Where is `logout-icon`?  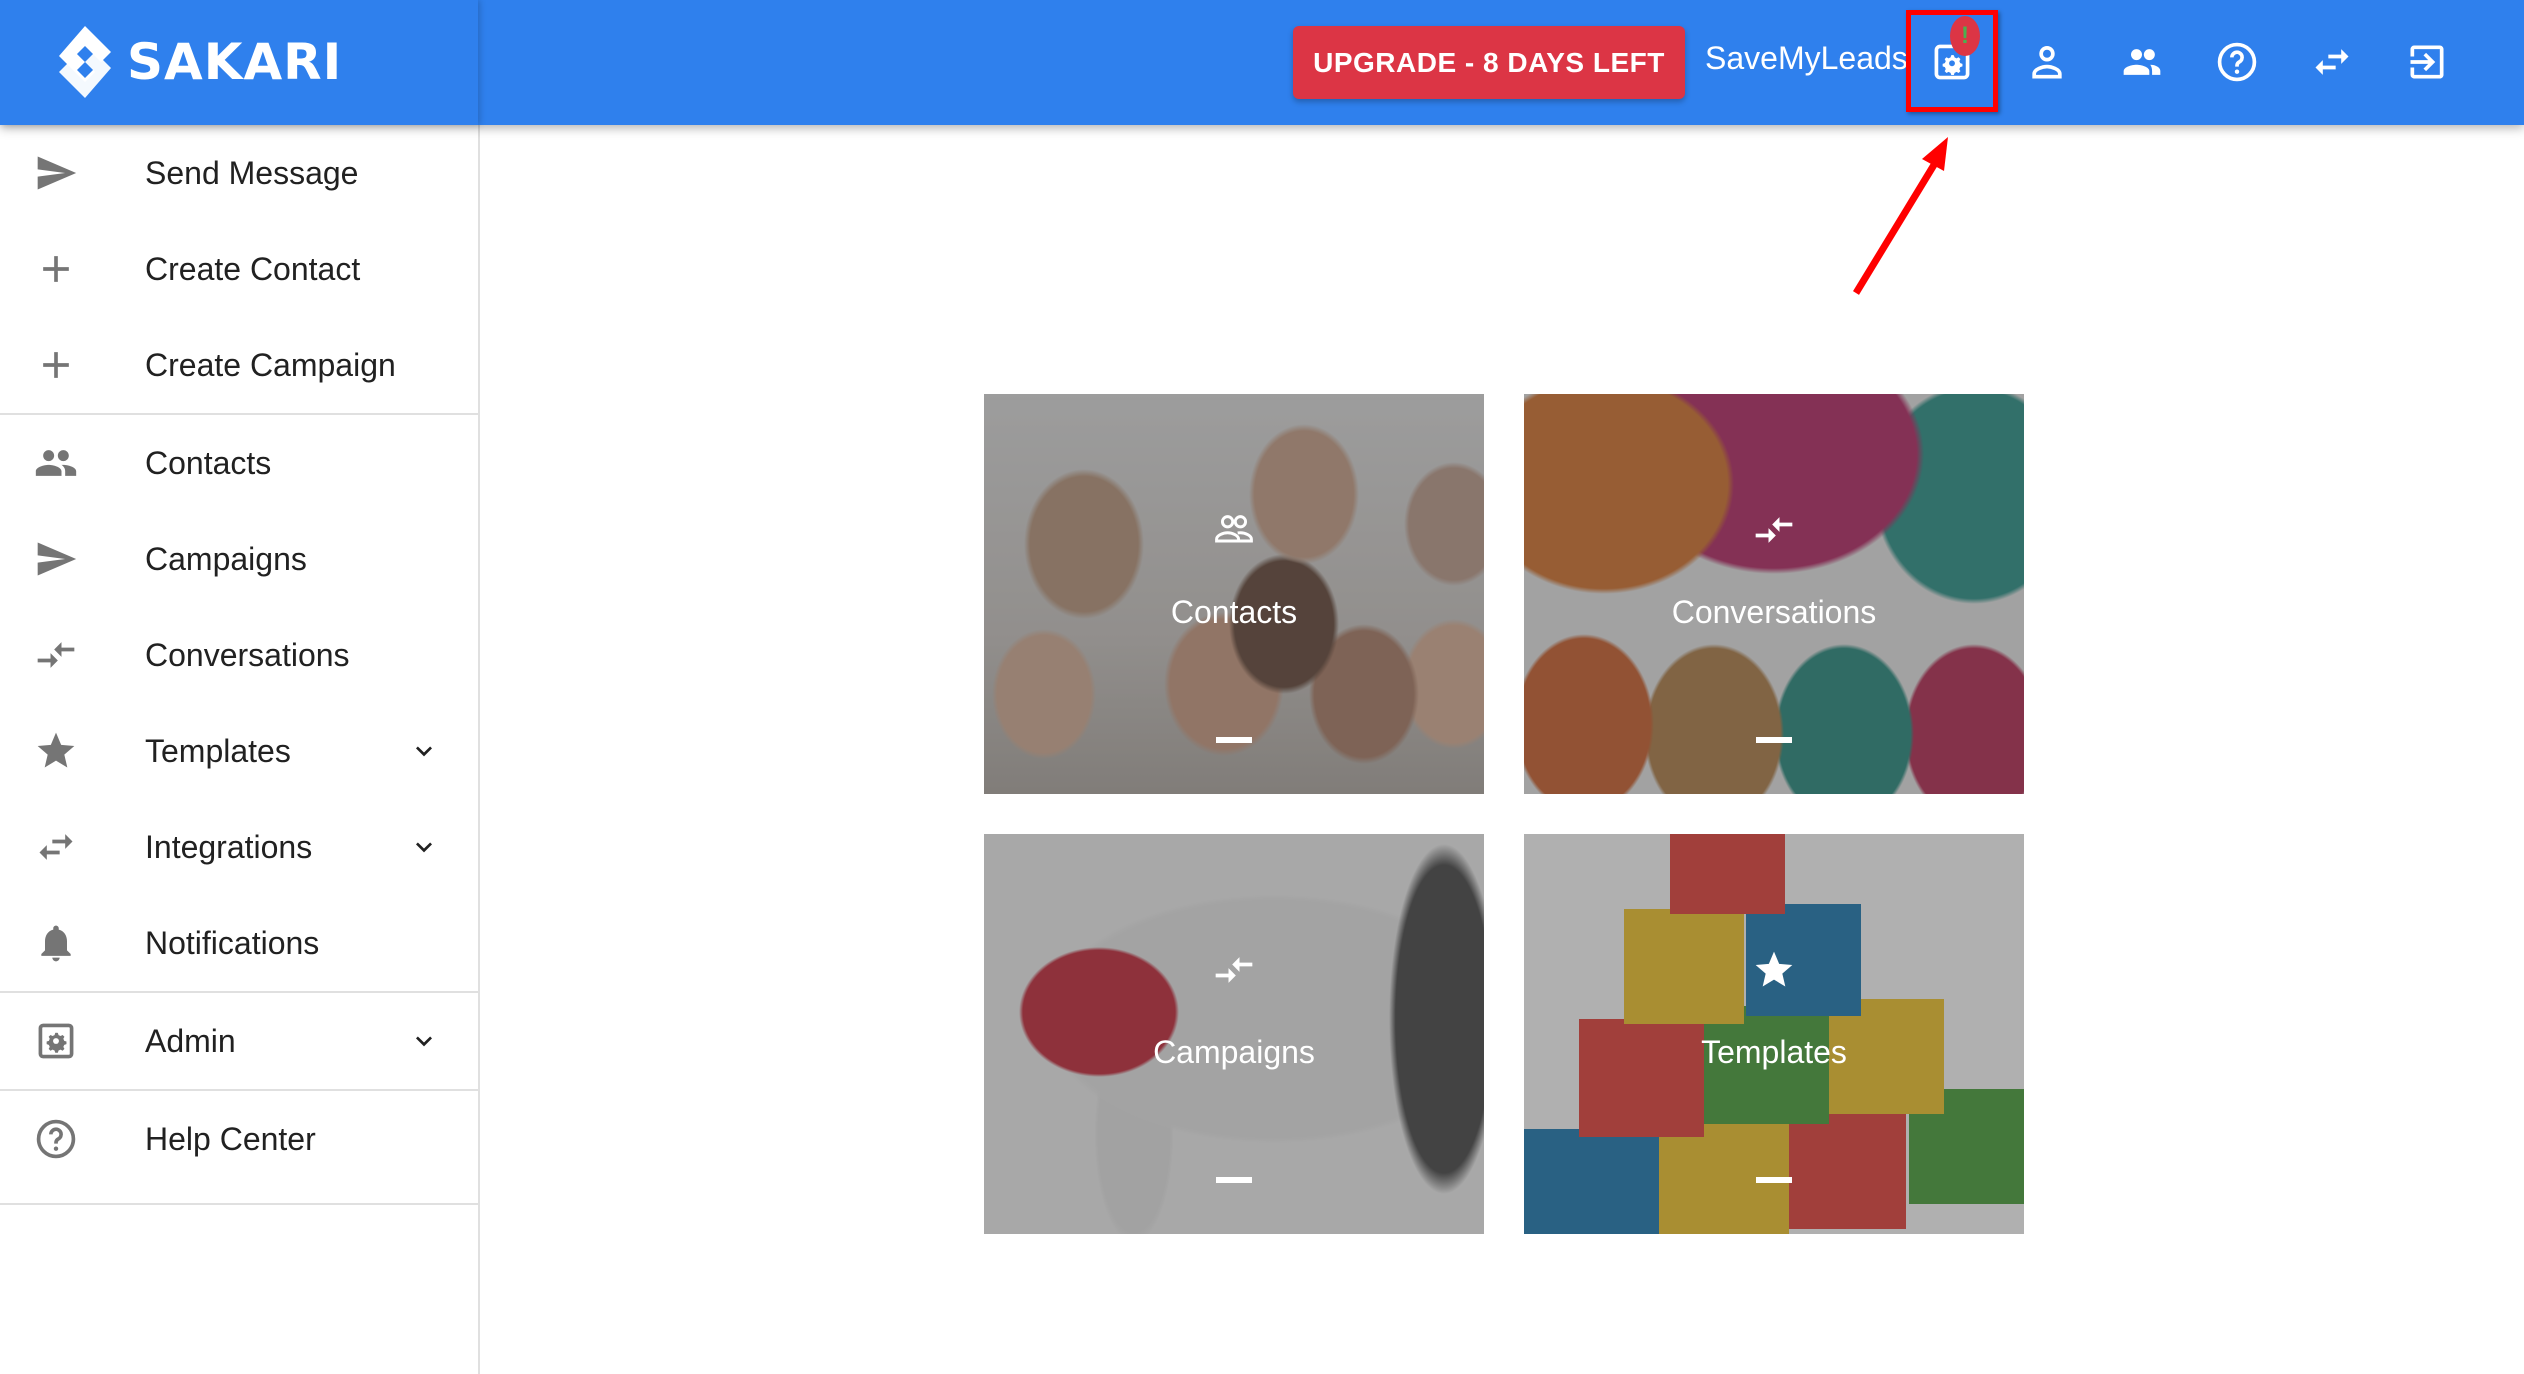 logout-icon is located at coordinates (2427, 62).